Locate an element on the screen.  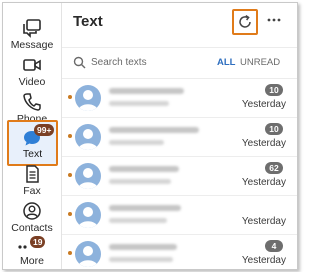
filter-all-tab: ALL is located at coordinates (226, 62).